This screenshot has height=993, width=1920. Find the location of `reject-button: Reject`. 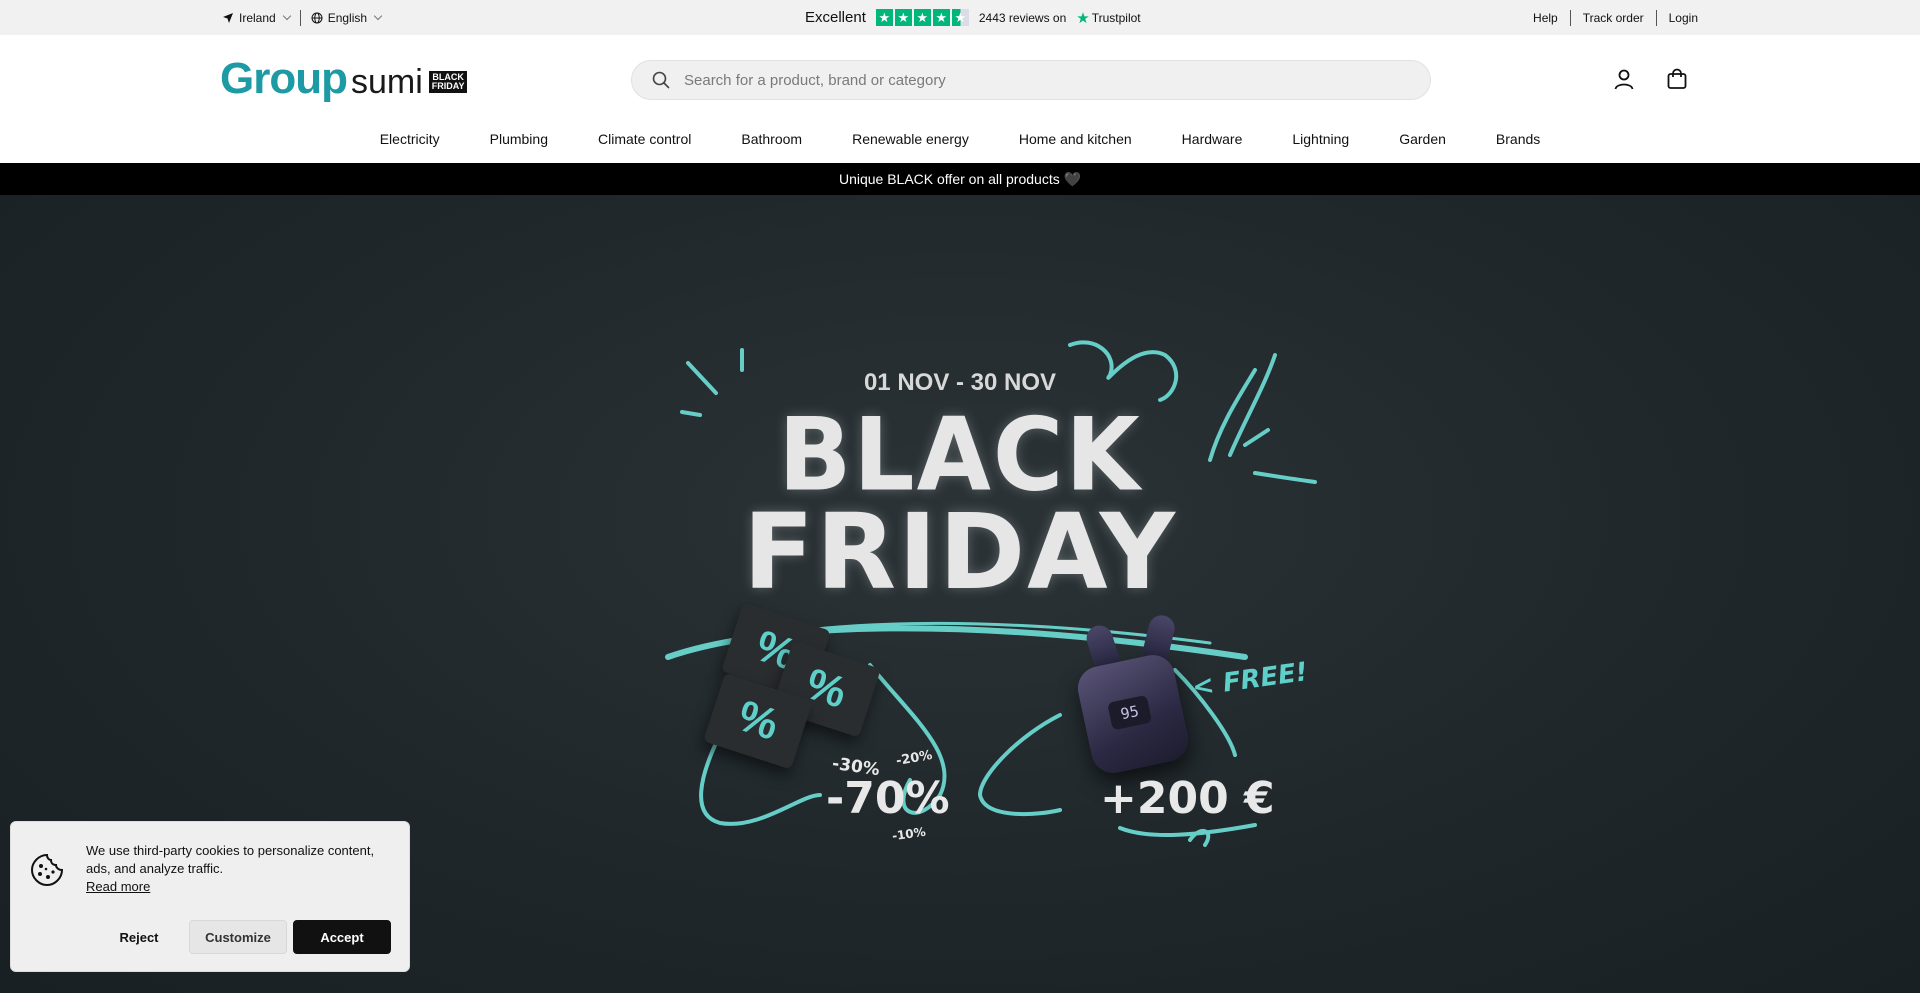

reject-button: Reject is located at coordinates (139, 937).